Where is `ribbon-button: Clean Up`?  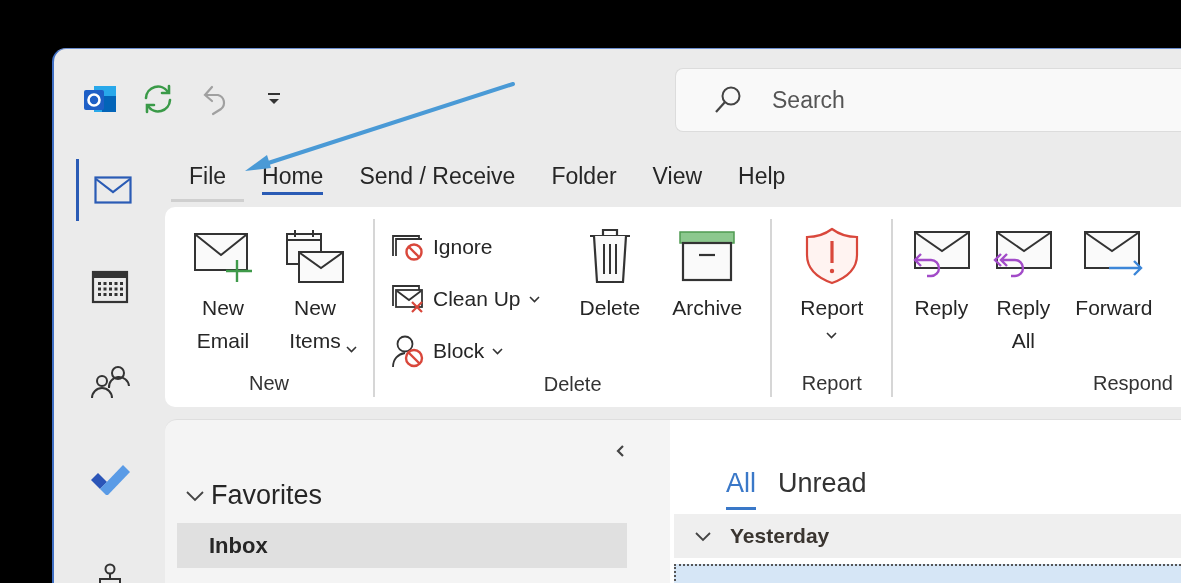 ribbon-button: Clean Up is located at coordinates (465, 299).